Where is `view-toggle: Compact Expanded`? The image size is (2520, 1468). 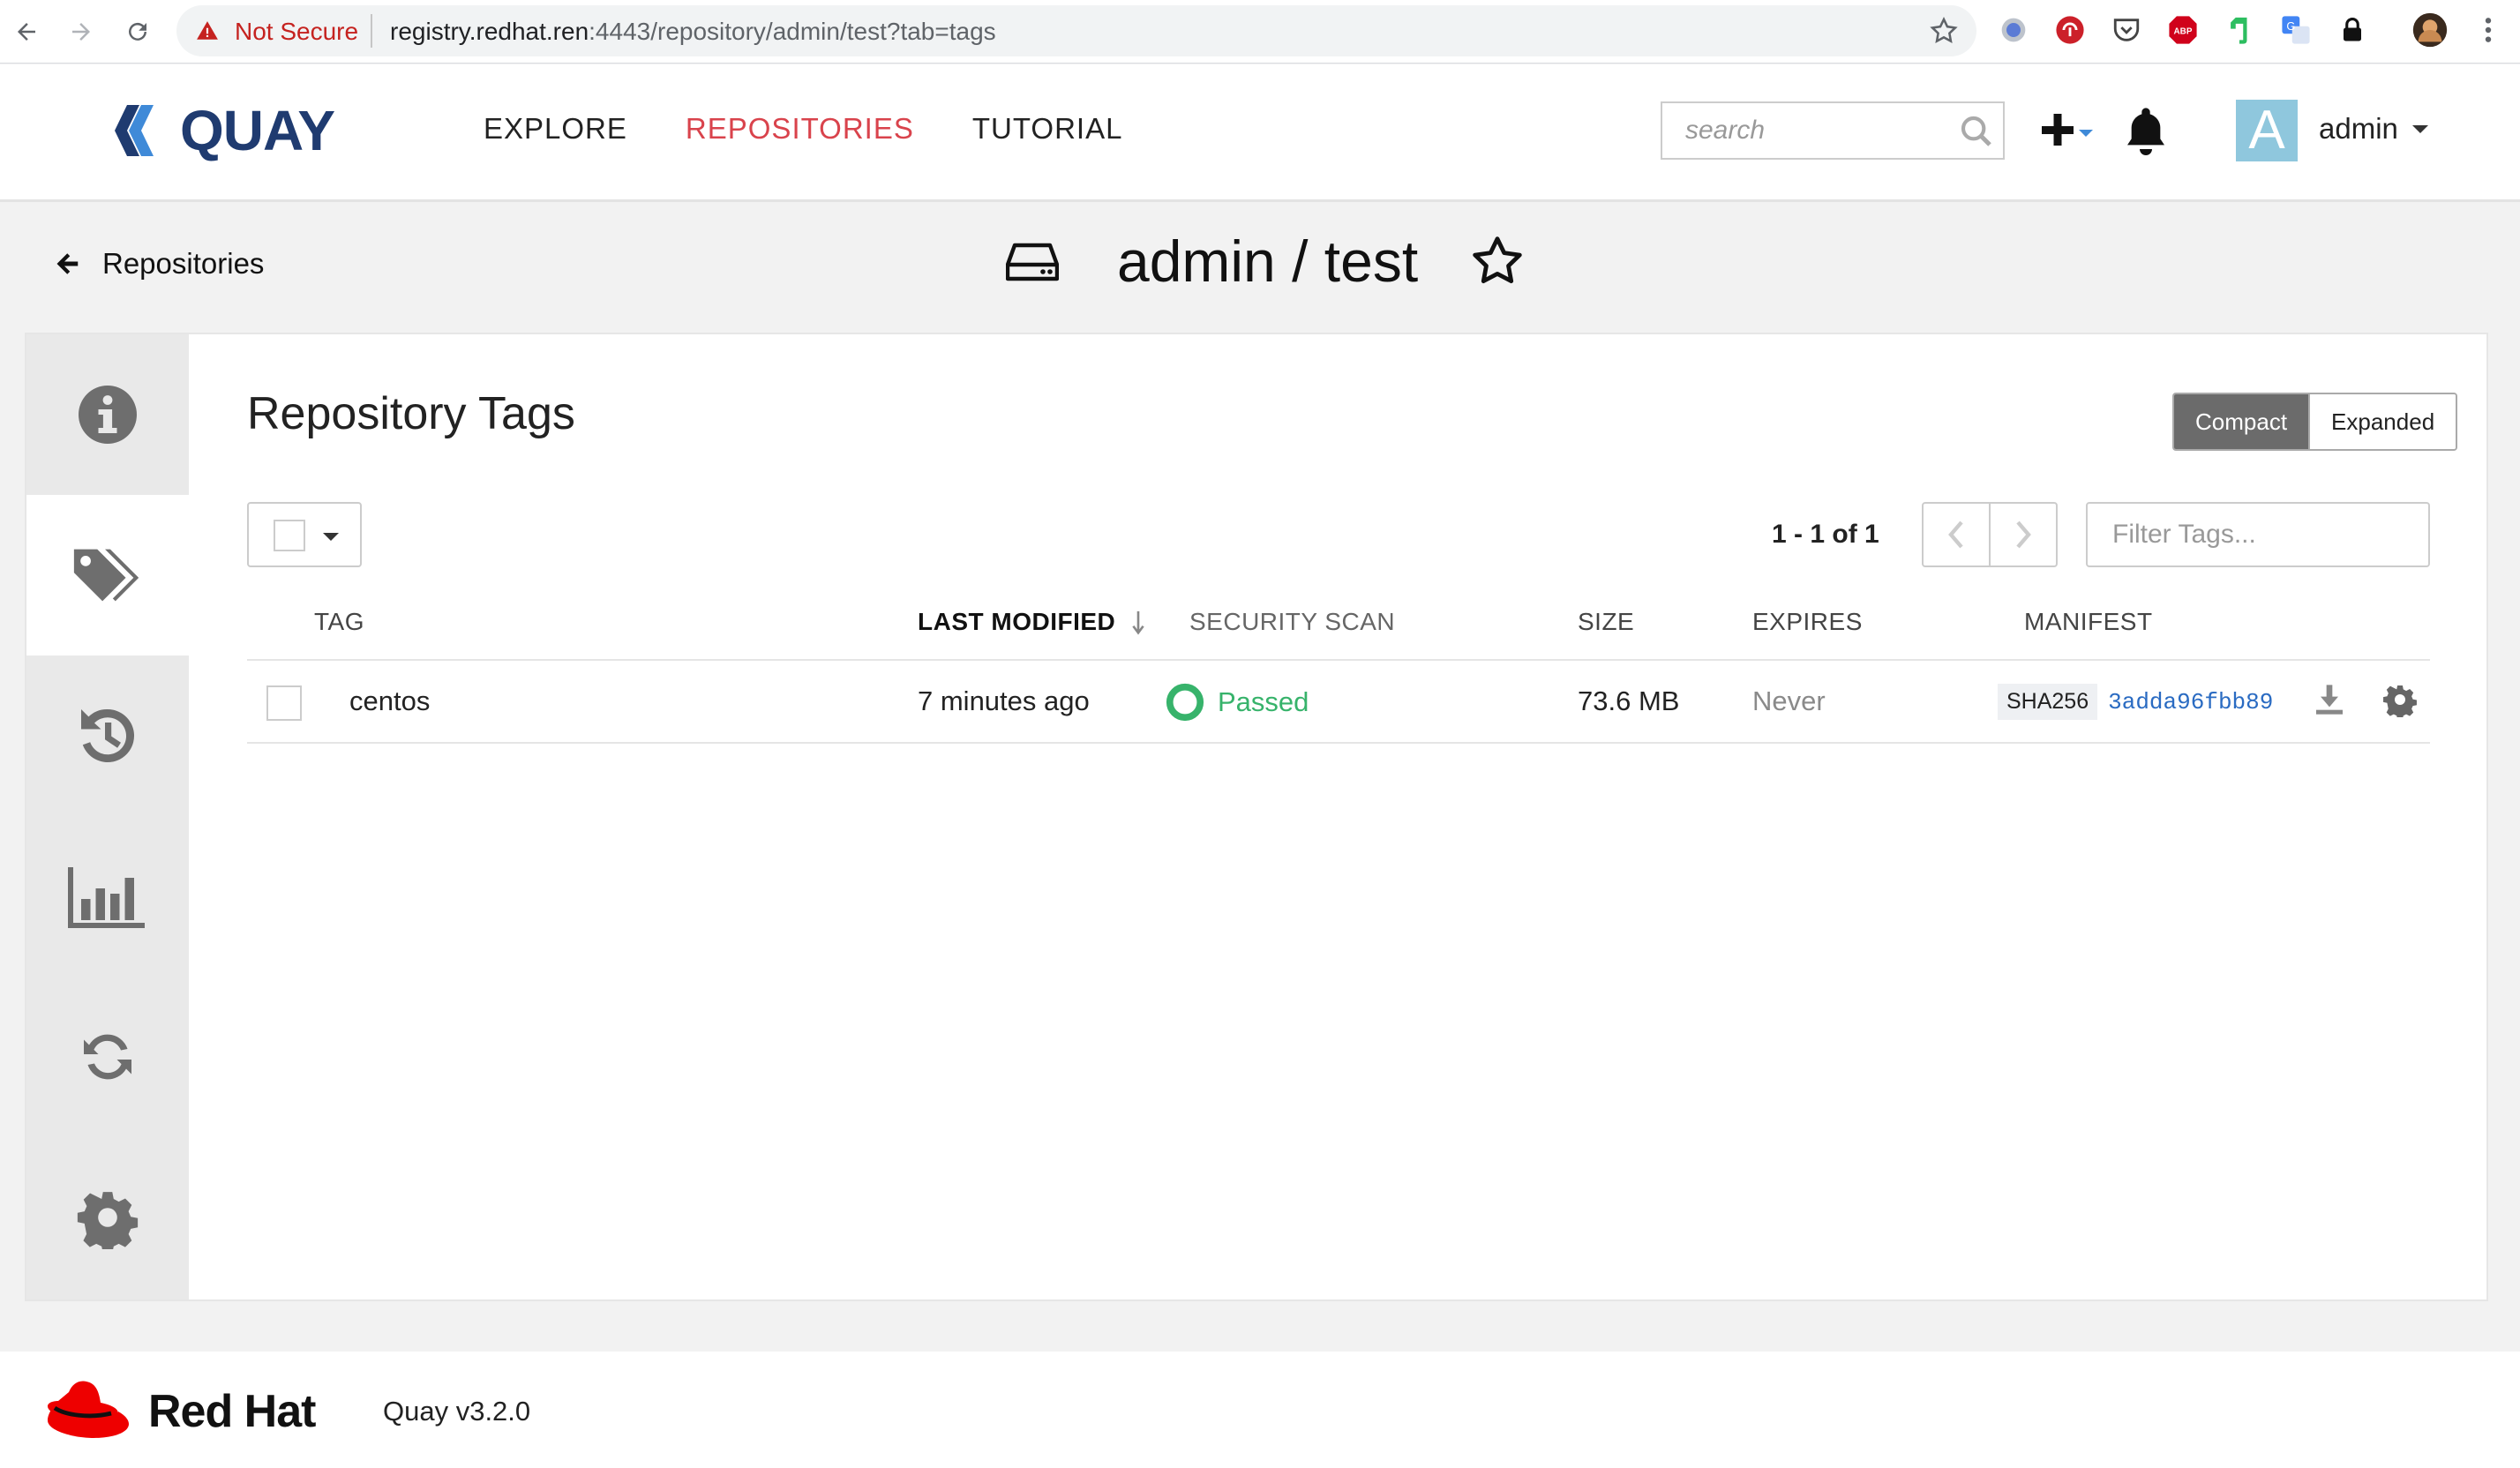 view-toggle: Compact Expanded is located at coordinates (2315, 422).